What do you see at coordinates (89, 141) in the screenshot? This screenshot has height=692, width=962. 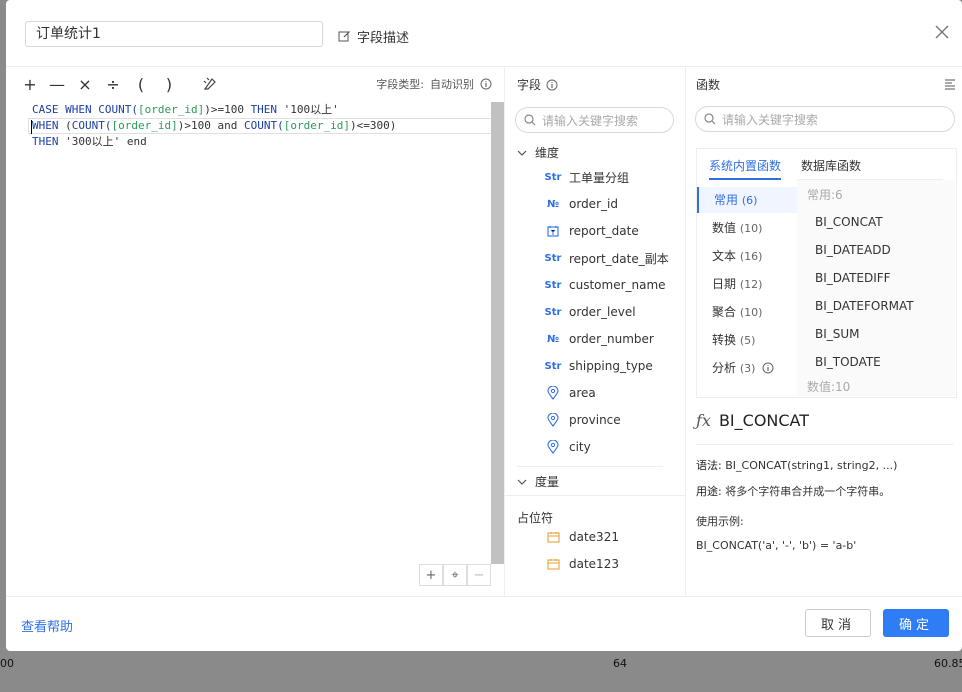 I see `code-line-3: THEN '300以上' end` at bounding box center [89, 141].